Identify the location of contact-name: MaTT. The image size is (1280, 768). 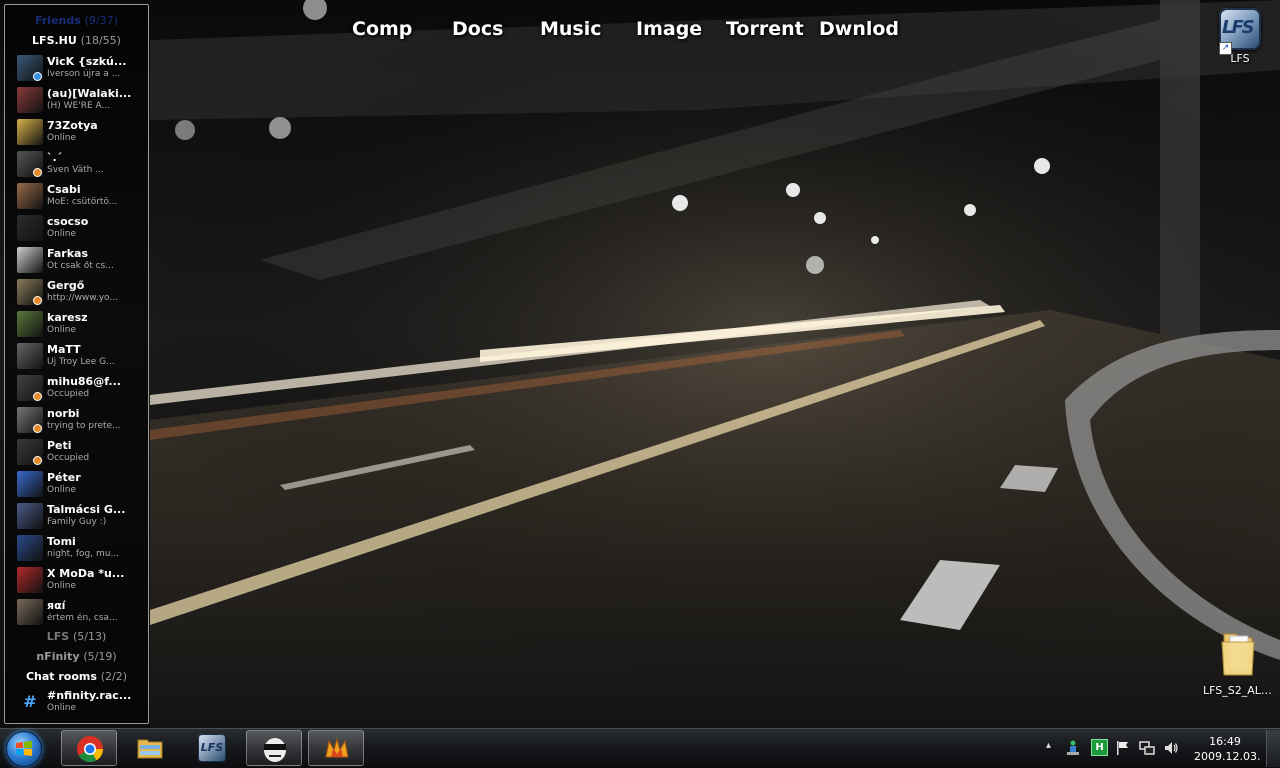
(64, 349).